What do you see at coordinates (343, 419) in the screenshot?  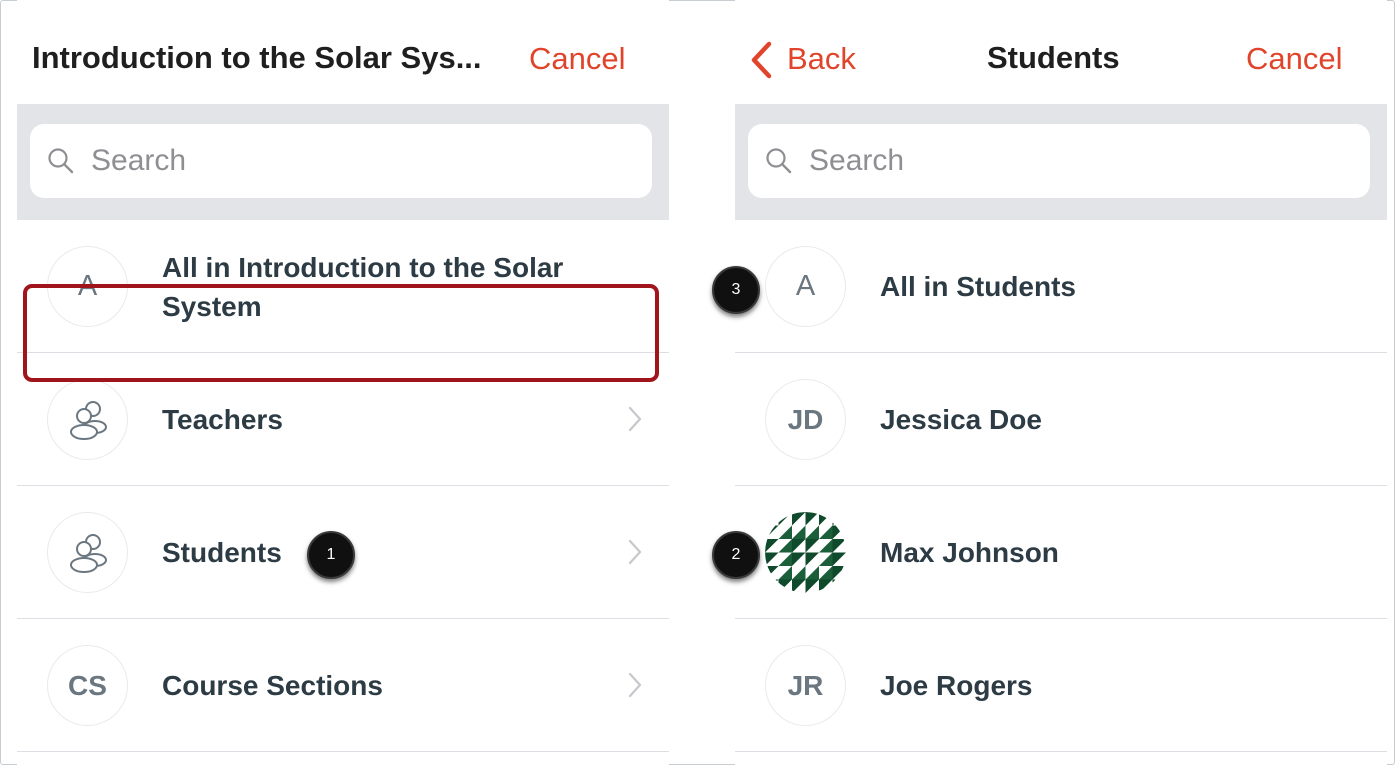 I see `list-item-teachers: Teachers` at bounding box center [343, 419].